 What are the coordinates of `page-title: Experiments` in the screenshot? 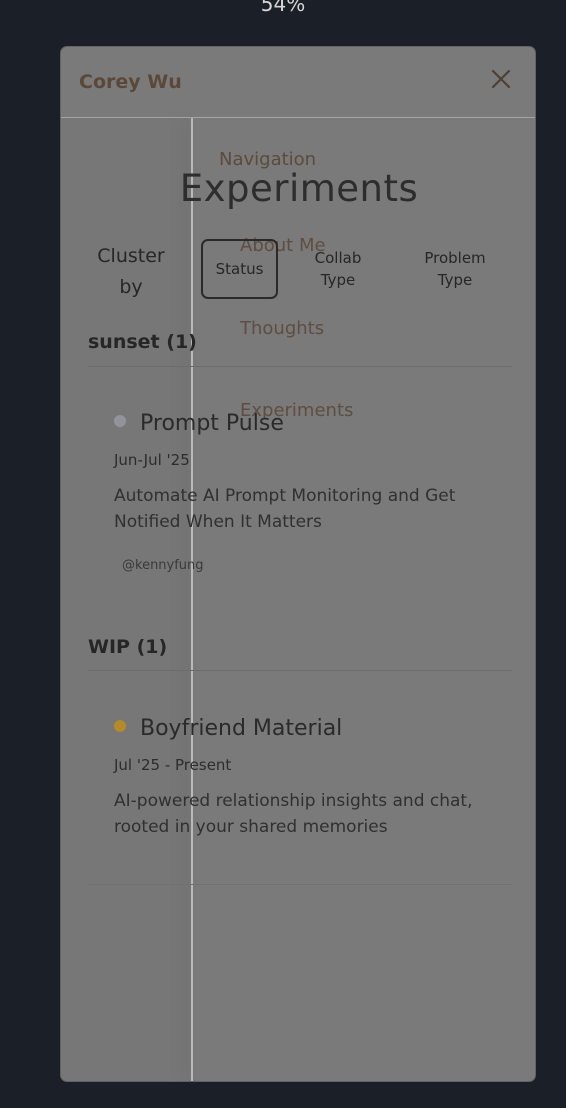 It's located at (299, 188).